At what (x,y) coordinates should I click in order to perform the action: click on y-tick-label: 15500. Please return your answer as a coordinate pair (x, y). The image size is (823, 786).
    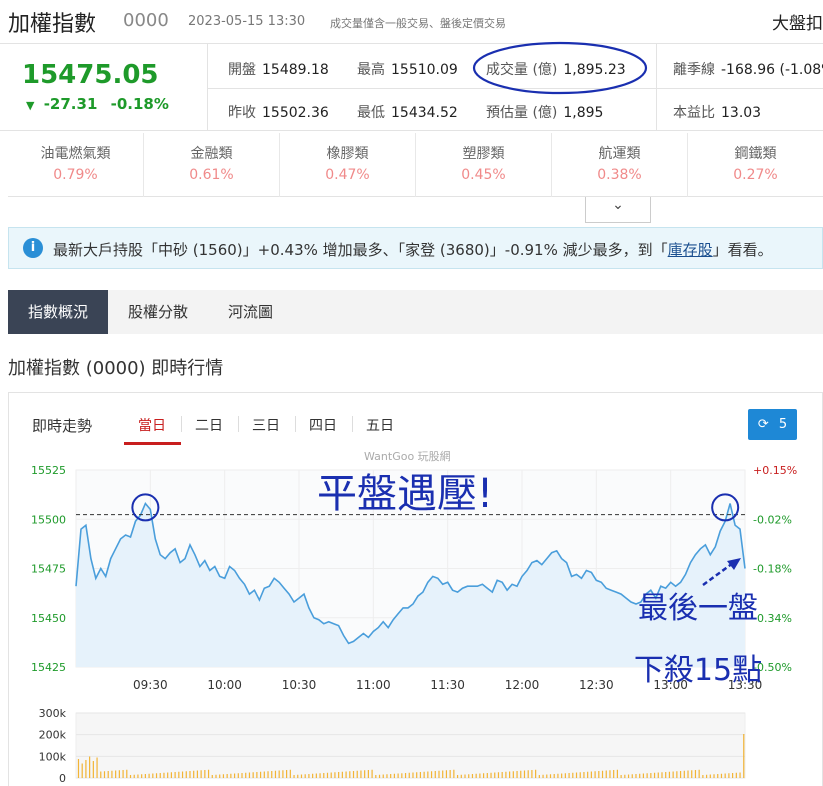
    Looking at the image, I should click on (48, 519).